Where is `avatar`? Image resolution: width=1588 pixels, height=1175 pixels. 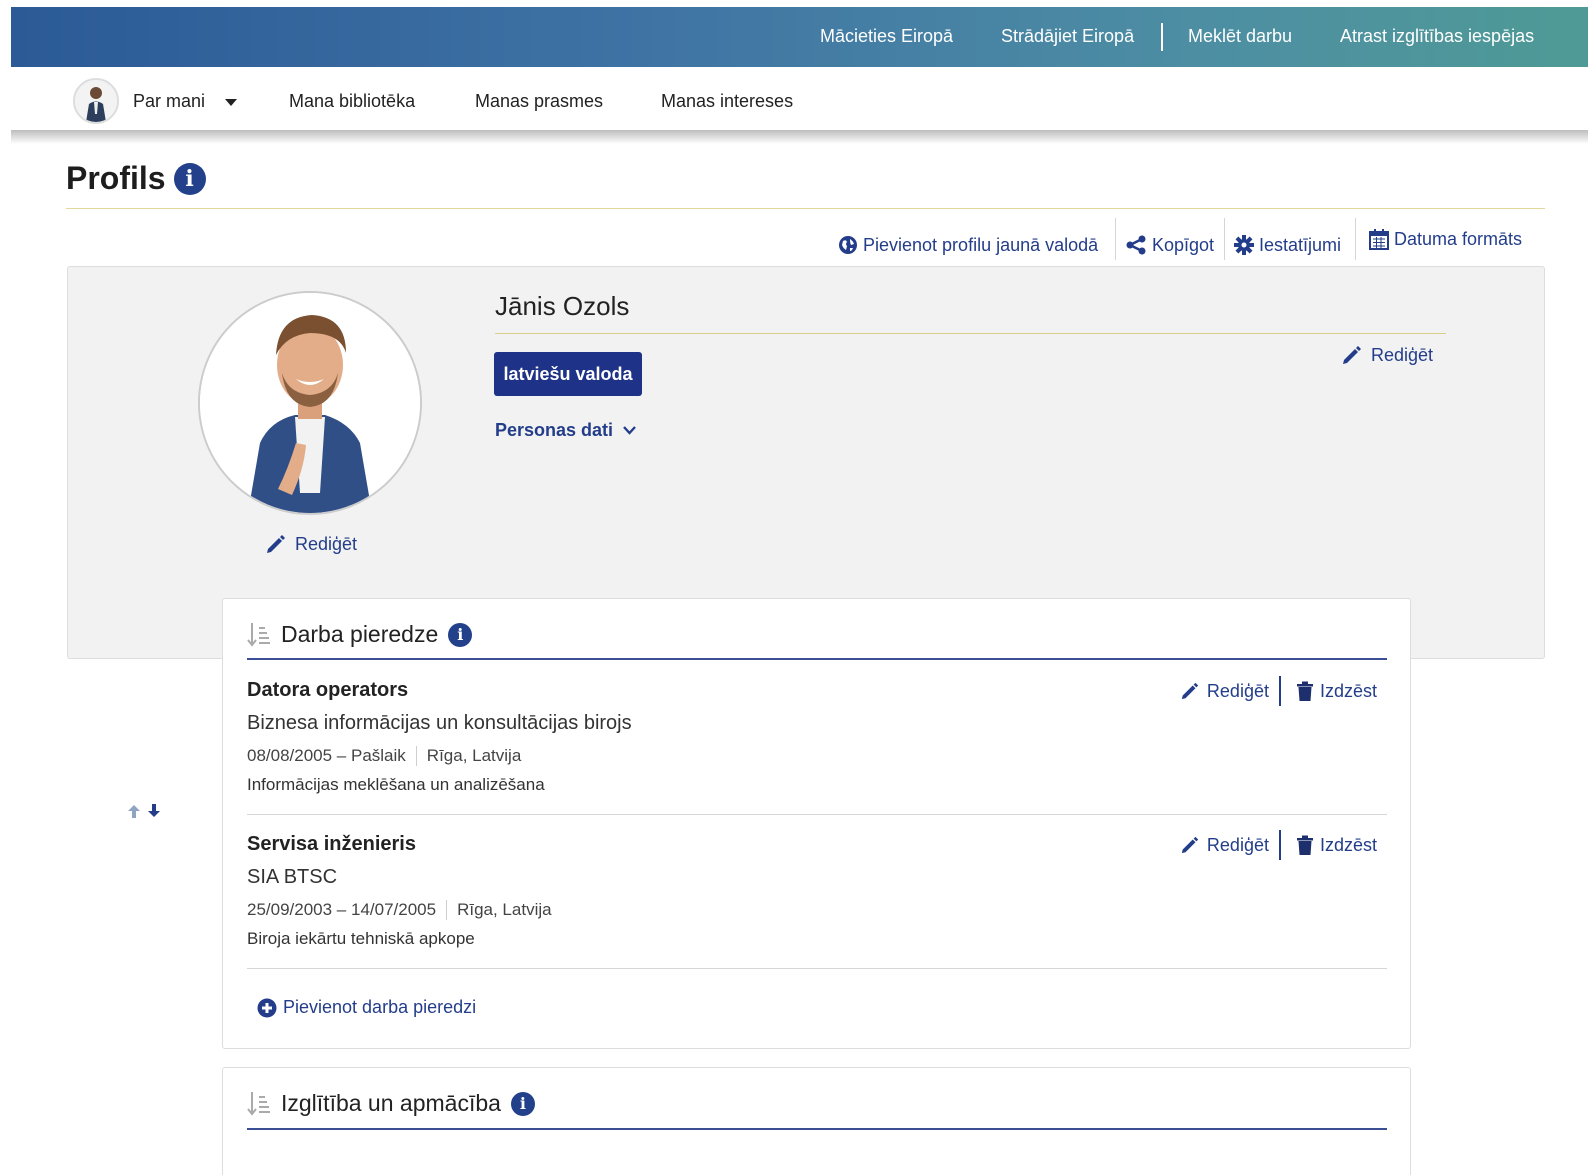
avatar is located at coordinates (96, 101).